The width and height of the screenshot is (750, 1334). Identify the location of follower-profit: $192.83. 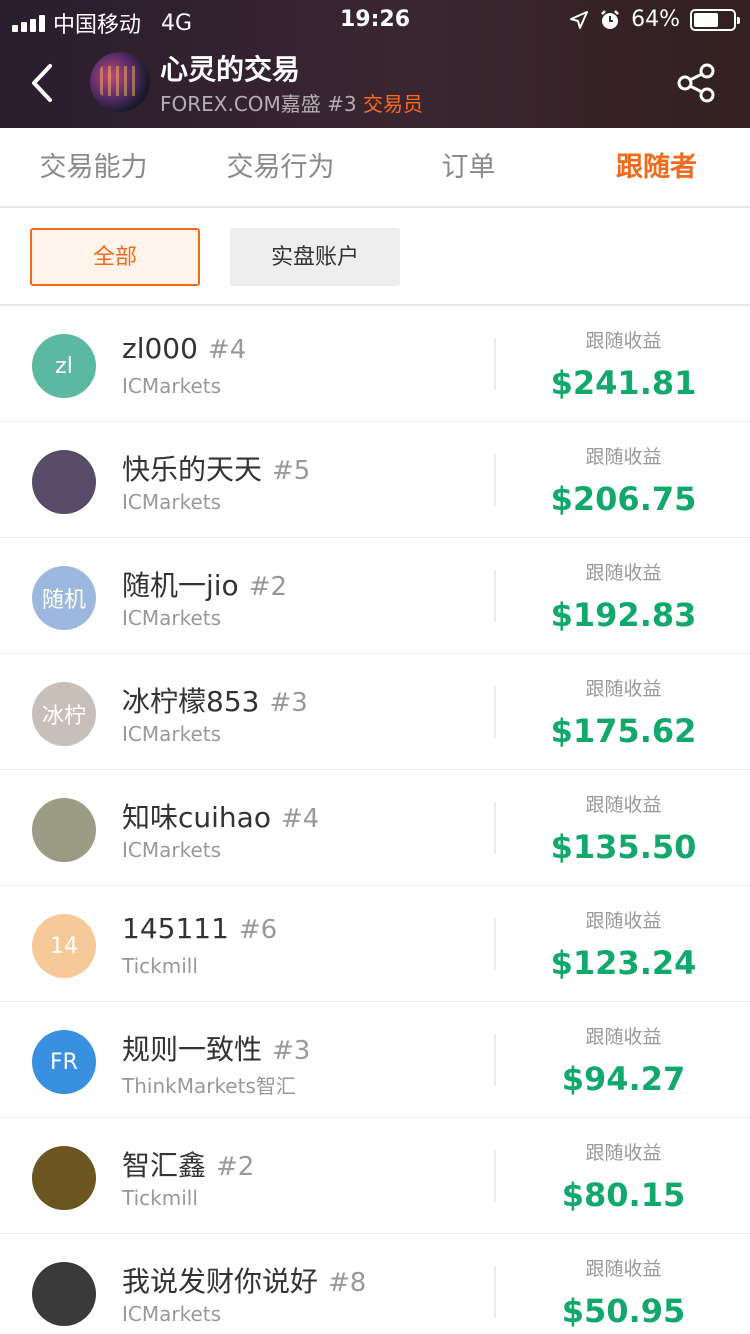
(623, 615).